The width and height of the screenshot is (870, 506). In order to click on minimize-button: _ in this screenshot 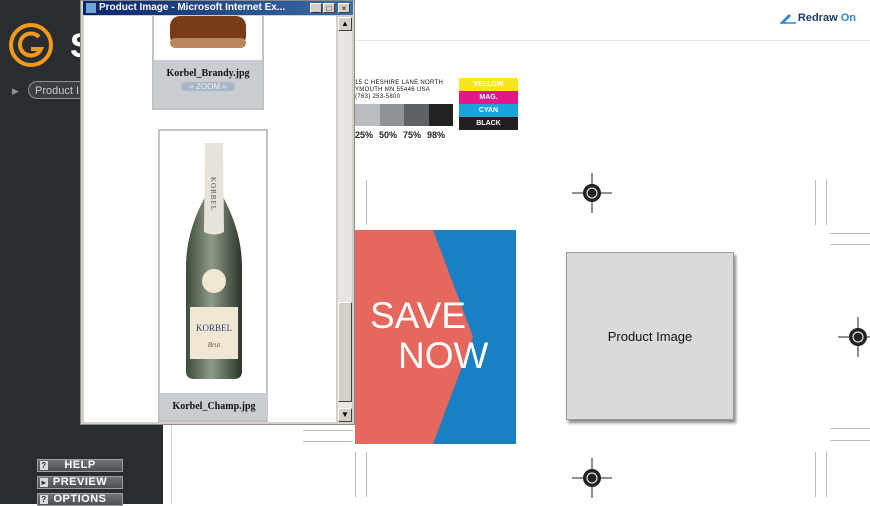, I will do `click(316, 8)`.